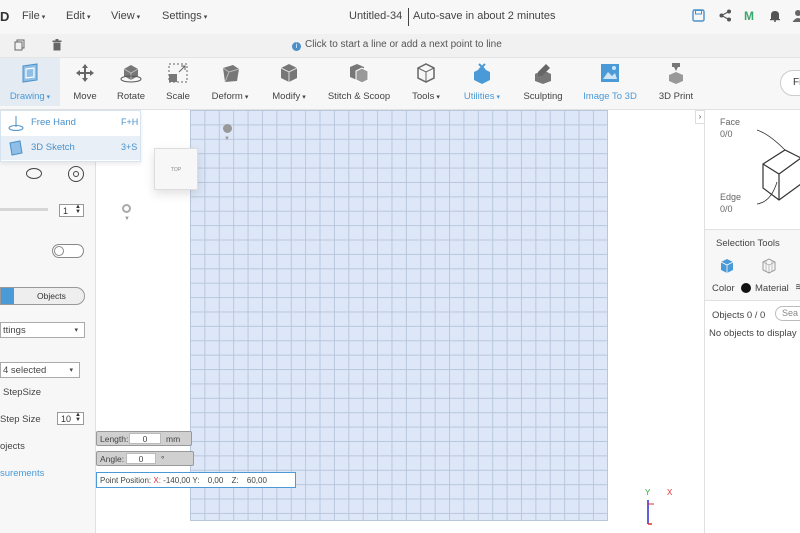 The width and height of the screenshot is (800, 533). I want to click on menu-edit: Edit ▾, so click(78, 16).